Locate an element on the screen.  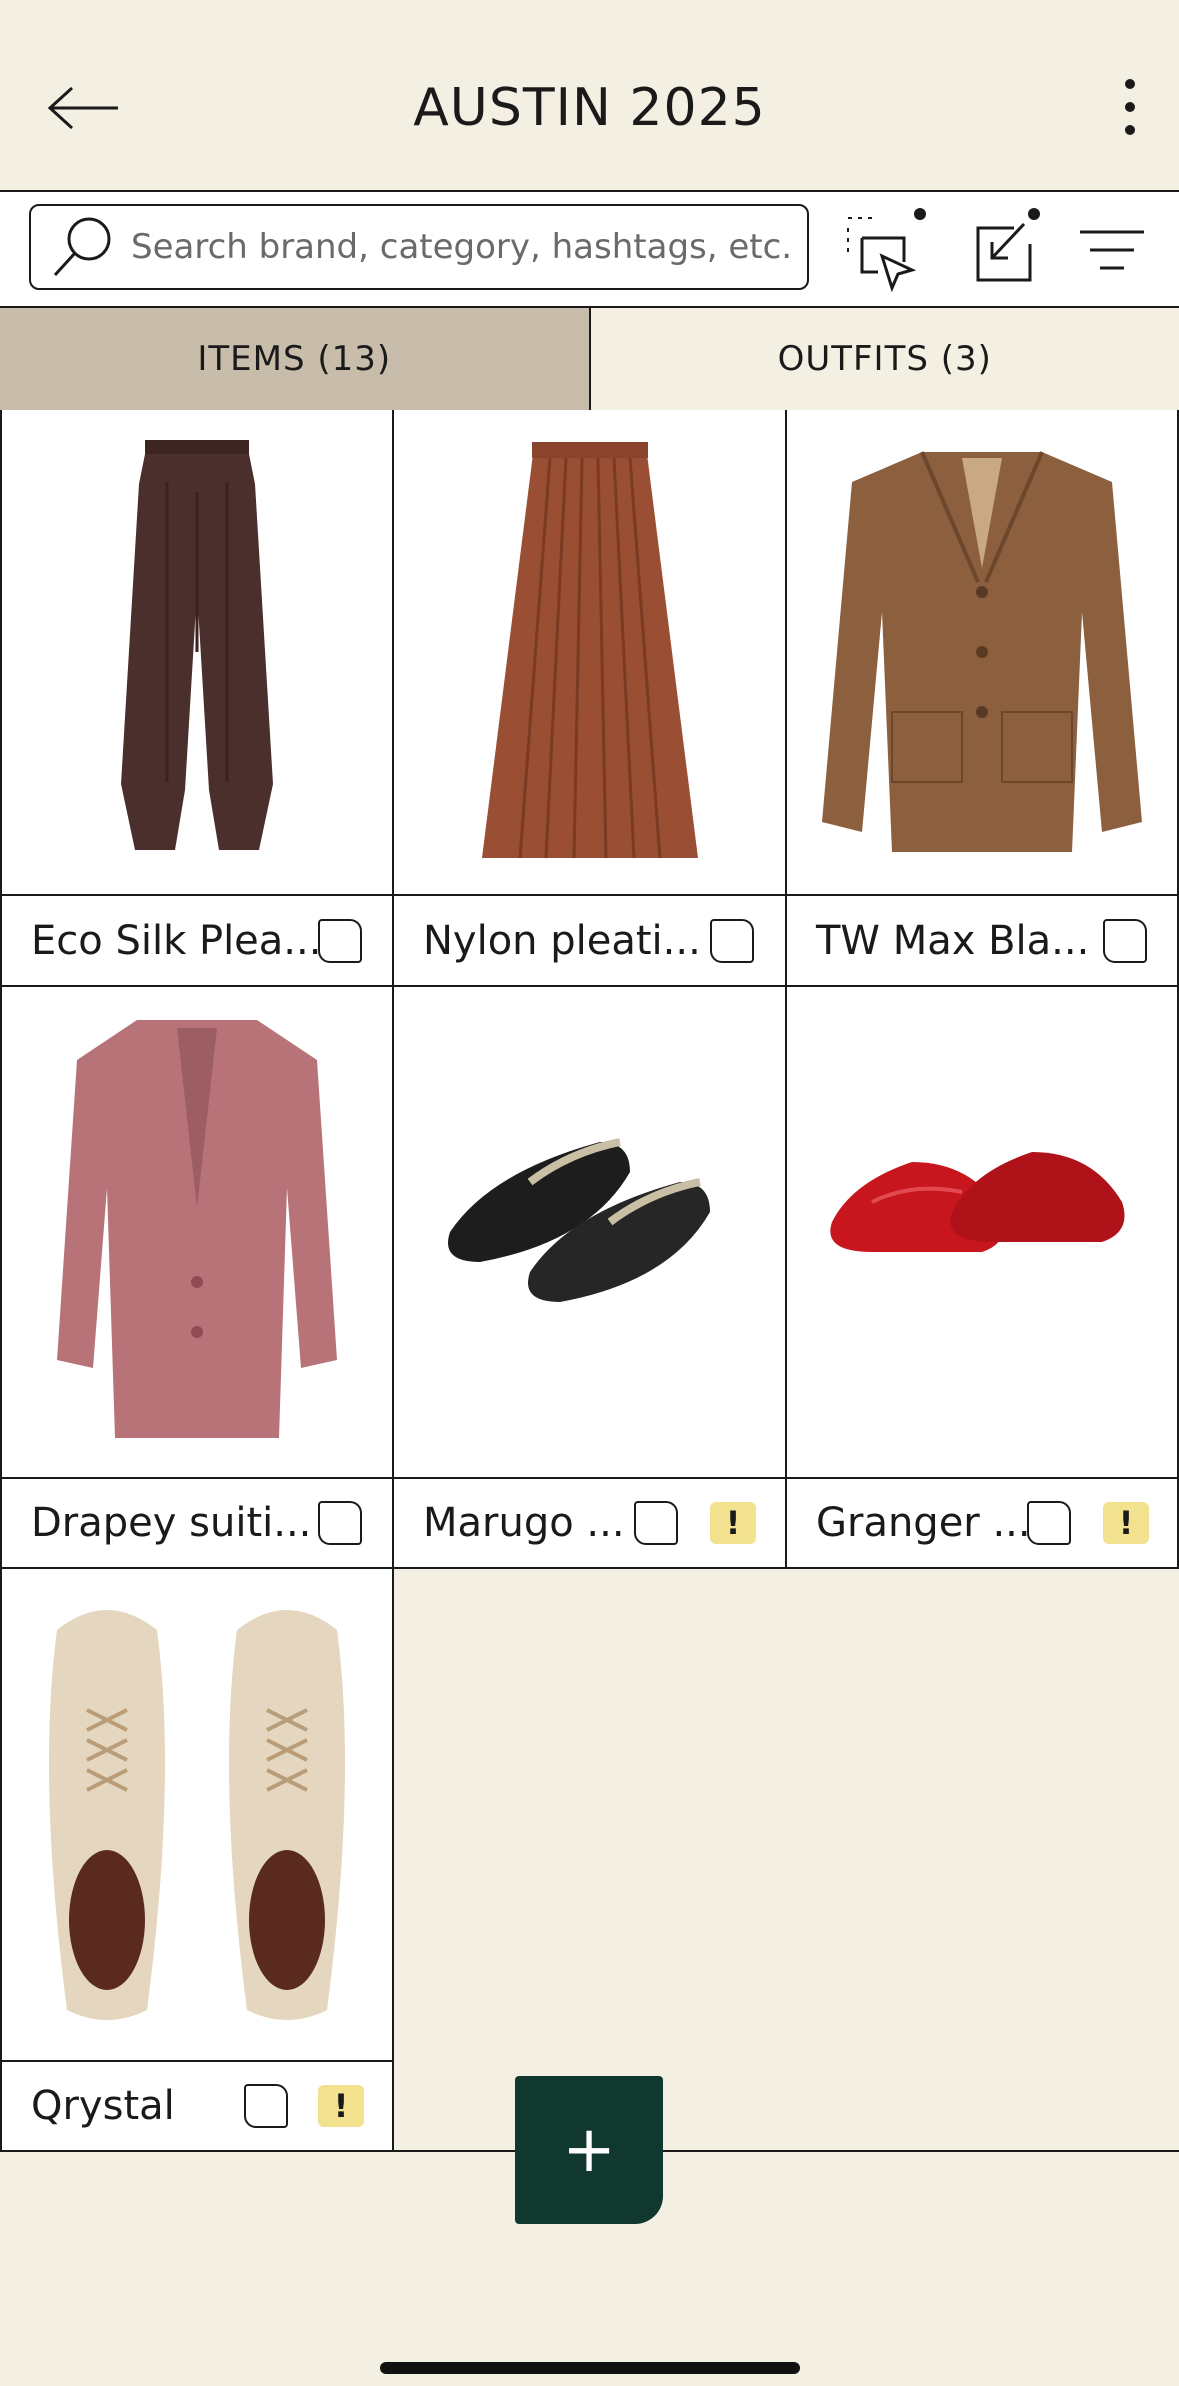
item-caption: Granger ... ! is located at coordinates (982, 1523).